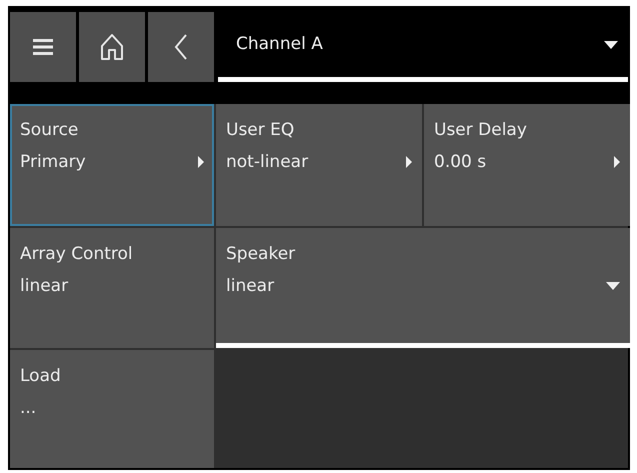 The height and width of the screenshot is (473, 637). I want to click on tile-label: User Delay, so click(480, 130).